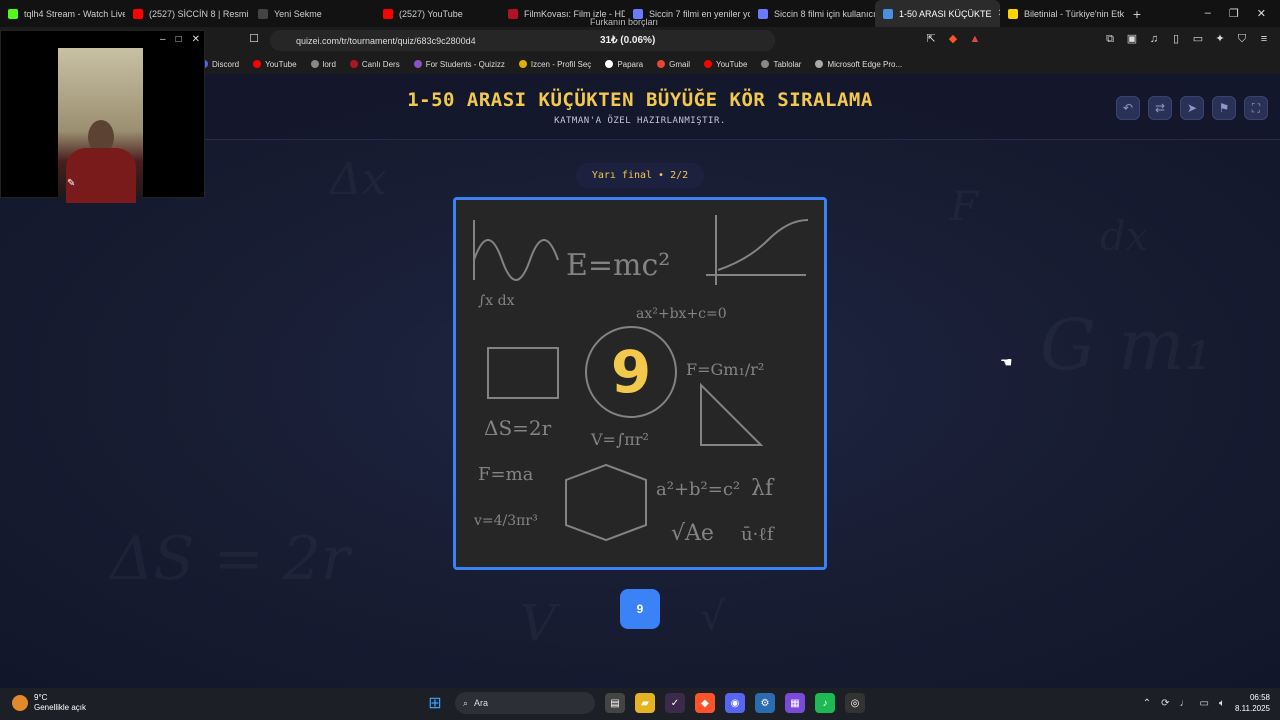 The height and width of the screenshot is (720, 1280). I want to click on share-icon: ⇄, so click(1160, 108).